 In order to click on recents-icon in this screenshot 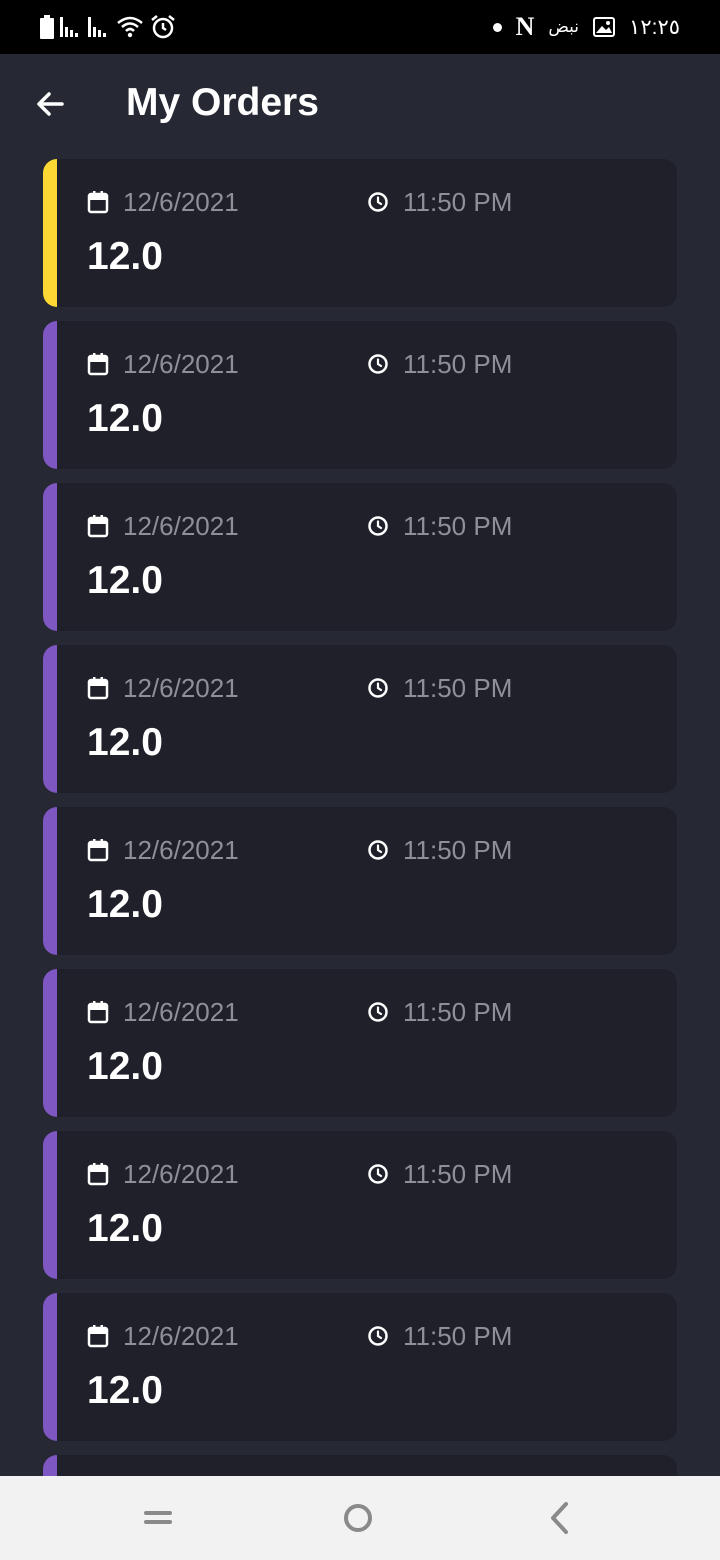, I will do `click(158, 1517)`.